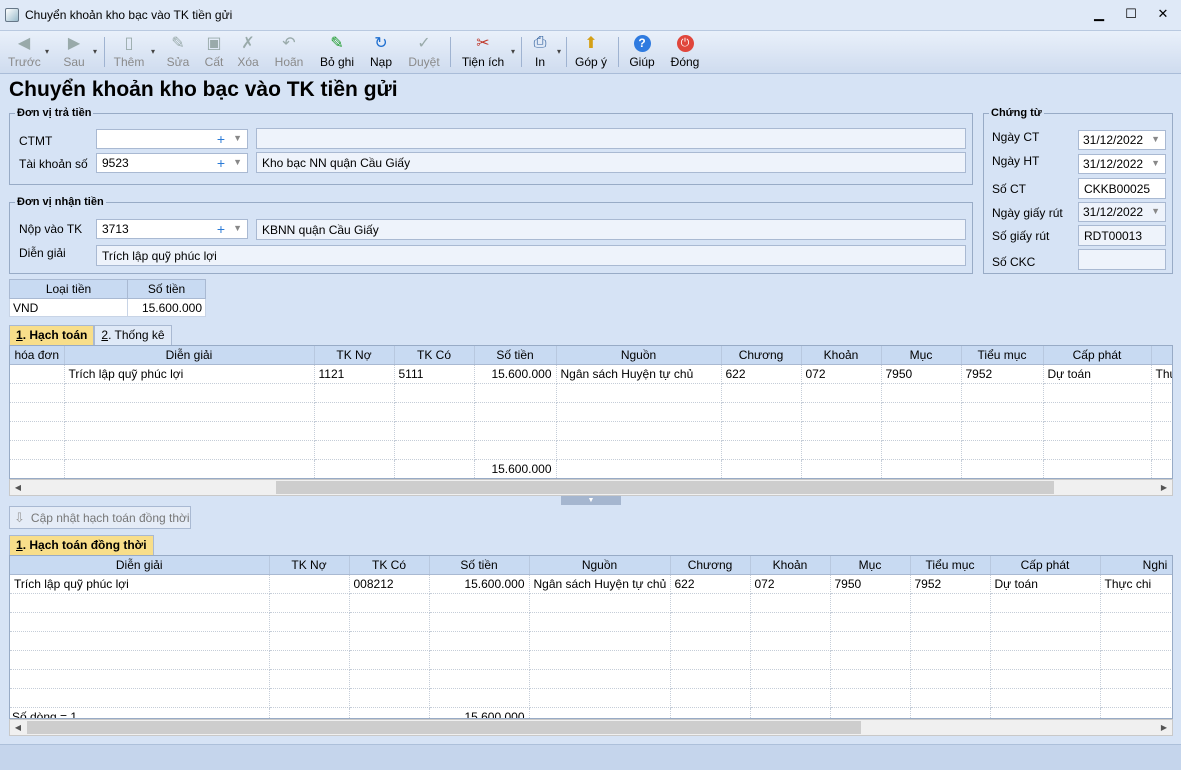  I want to click on minimize-button: ▁, so click(1099, 14).